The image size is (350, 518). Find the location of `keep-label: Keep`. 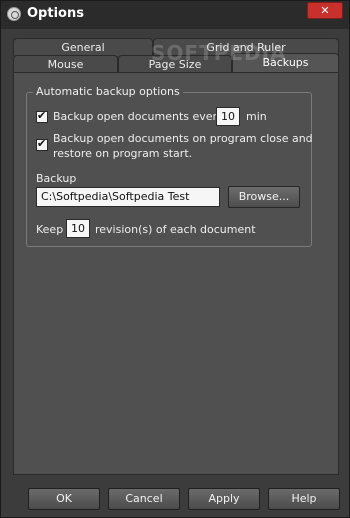

keep-label: Keep is located at coordinates (50, 229).